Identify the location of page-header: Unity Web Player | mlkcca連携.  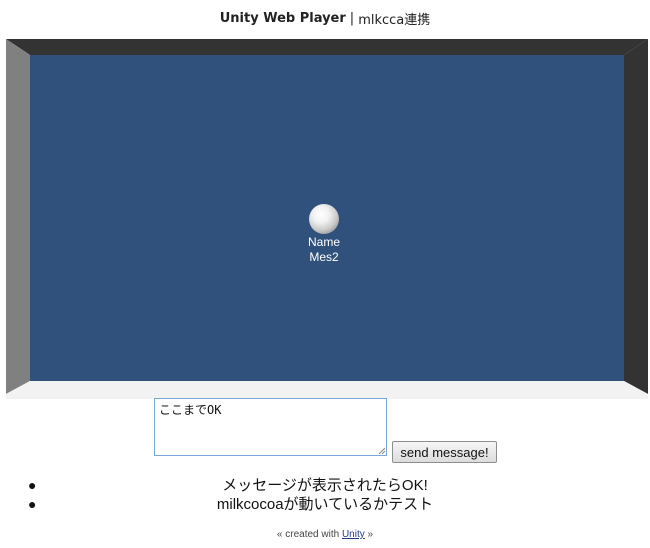
(325, 18).